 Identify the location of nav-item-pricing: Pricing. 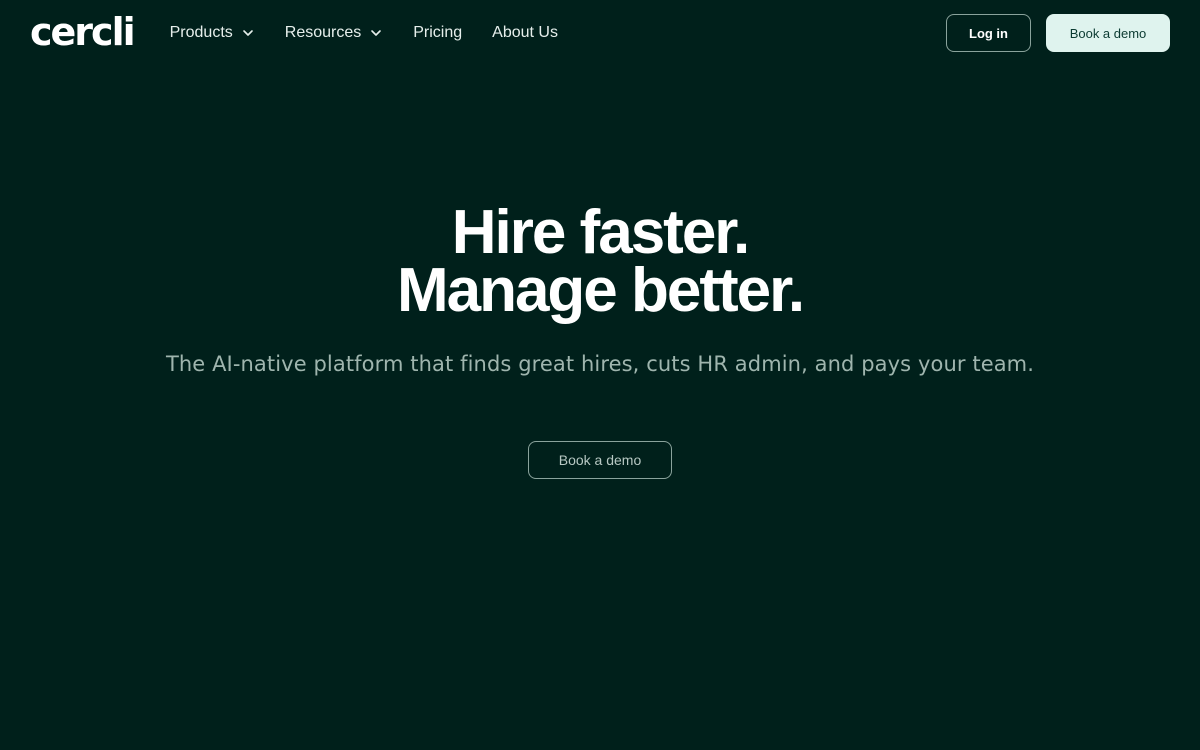
(437, 33).